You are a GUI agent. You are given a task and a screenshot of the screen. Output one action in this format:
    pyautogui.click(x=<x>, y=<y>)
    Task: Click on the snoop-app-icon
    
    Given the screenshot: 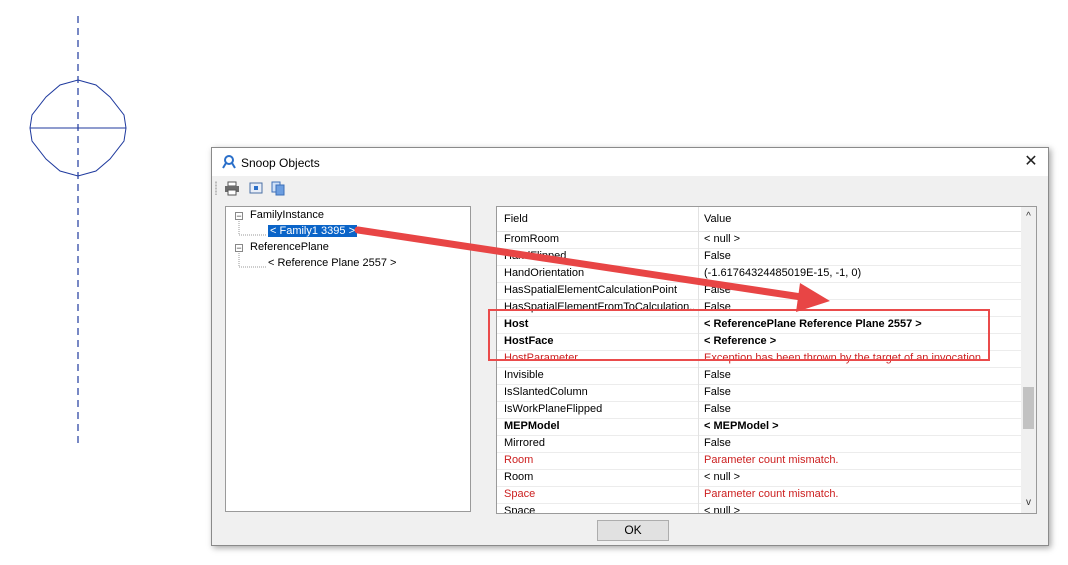 What is the action you would take?
    pyautogui.click(x=229, y=162)
    